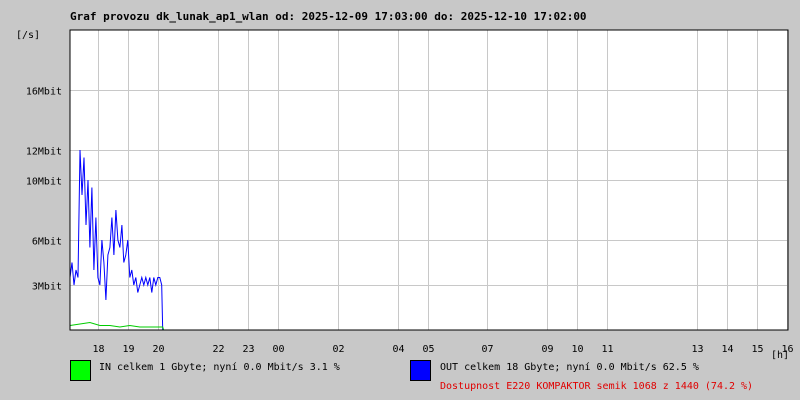  What do you see at coordinates (47, 242) in the screenshot?
I see `y-tick-label: 6Mbit` at bounding box center [47, 242].